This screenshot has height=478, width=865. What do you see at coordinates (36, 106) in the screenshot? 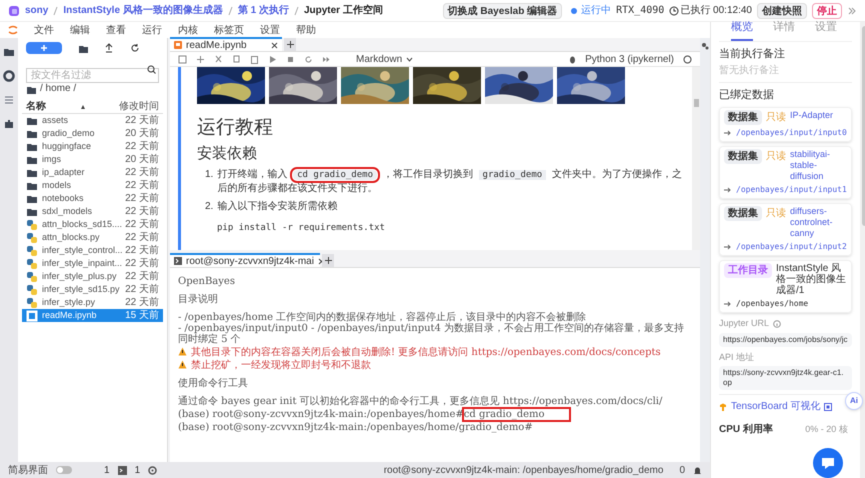
I see `column-header: 名称` at bounding box center [36, 106].